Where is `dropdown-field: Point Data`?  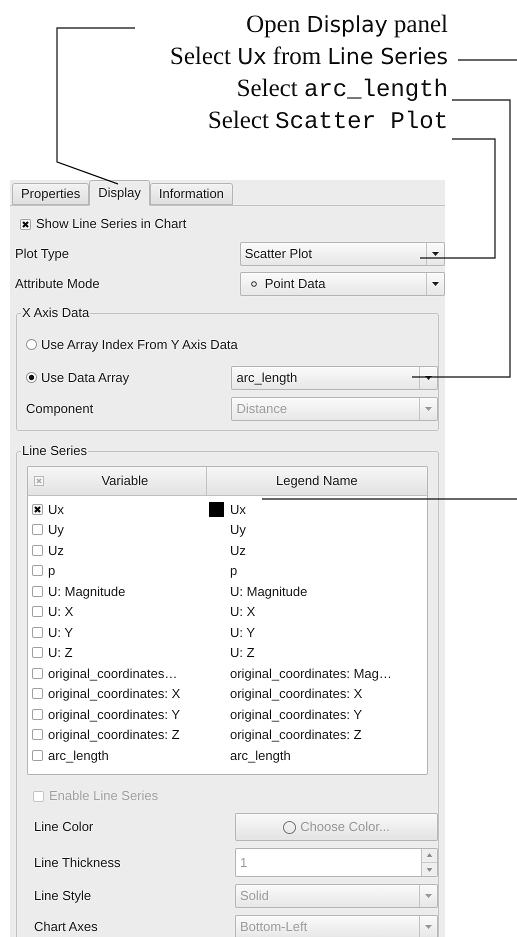 dropdown-field: Point Data is located at coordinates (342, 284).